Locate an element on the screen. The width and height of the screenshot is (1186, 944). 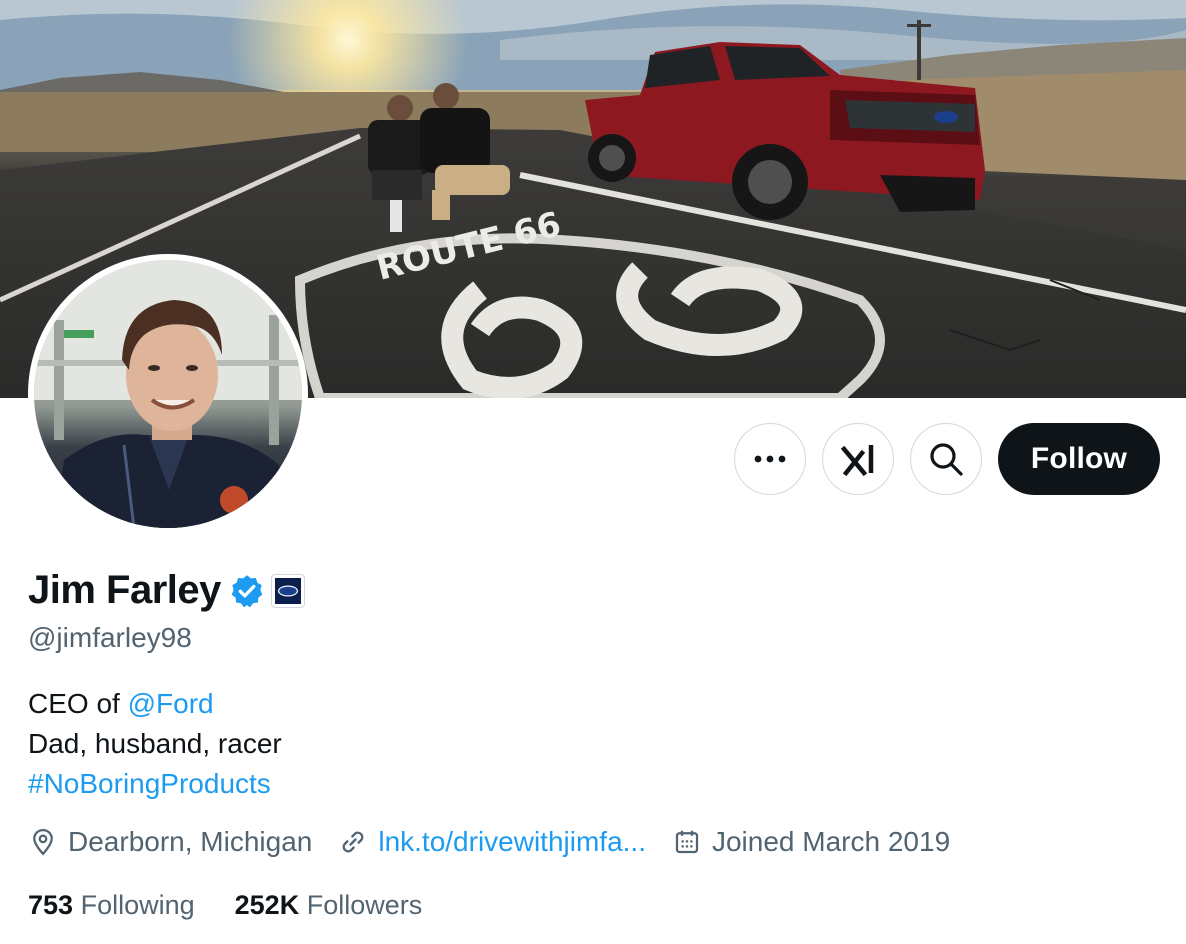
follow-button: Follow is located at coordinates (1079, 459).